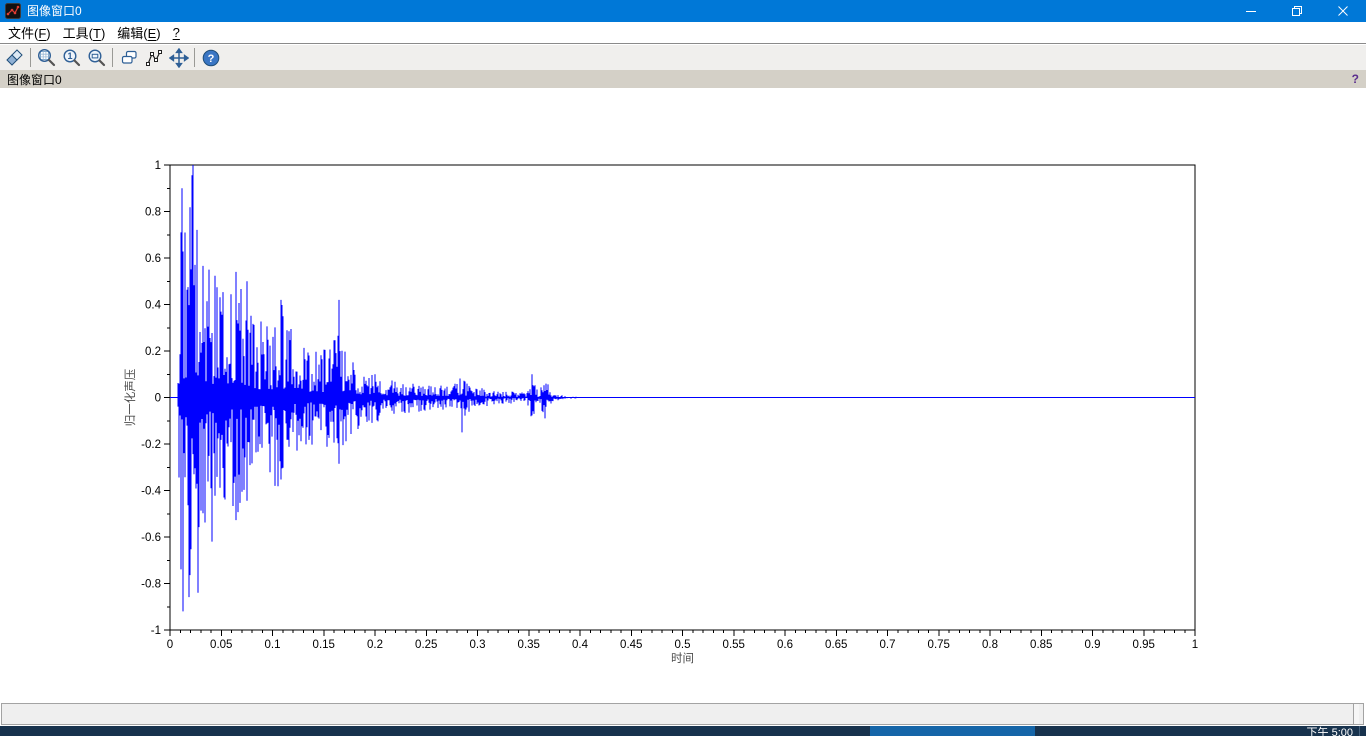  Describe the element at coordinates (151, 585) in the screenshot. I see `y-tick-label: -0.8` at that location.